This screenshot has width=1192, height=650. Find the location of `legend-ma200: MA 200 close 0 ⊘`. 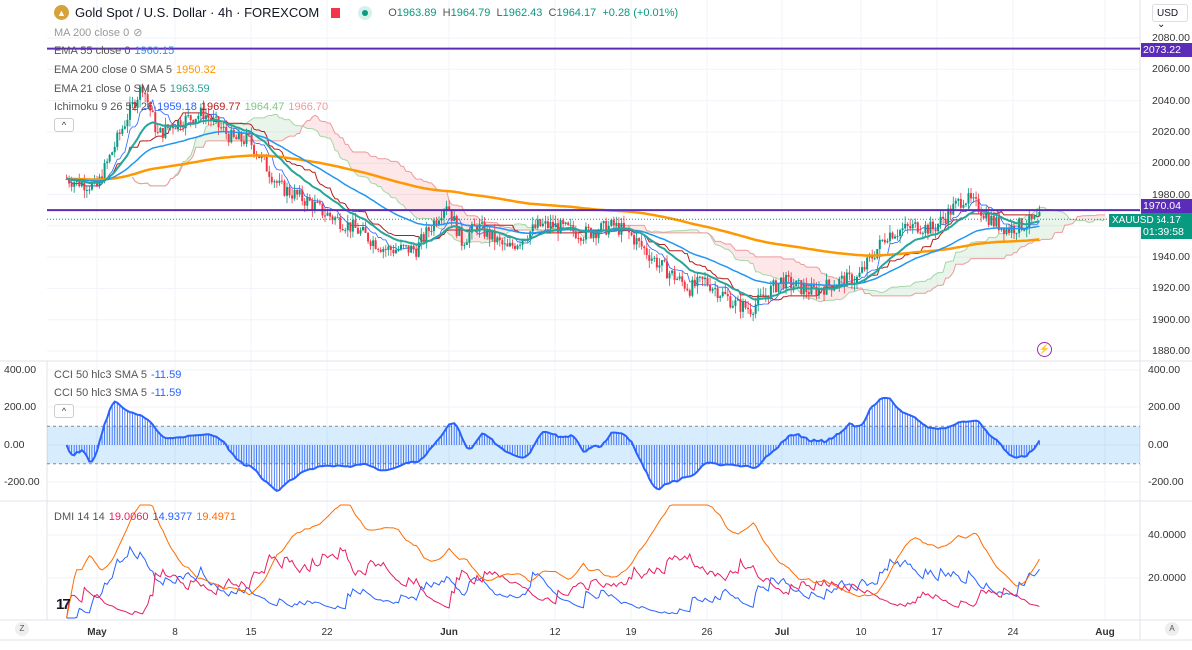

legend-ma200: MA 200 close 0 ⊘ is located at coordinates (98, 32).